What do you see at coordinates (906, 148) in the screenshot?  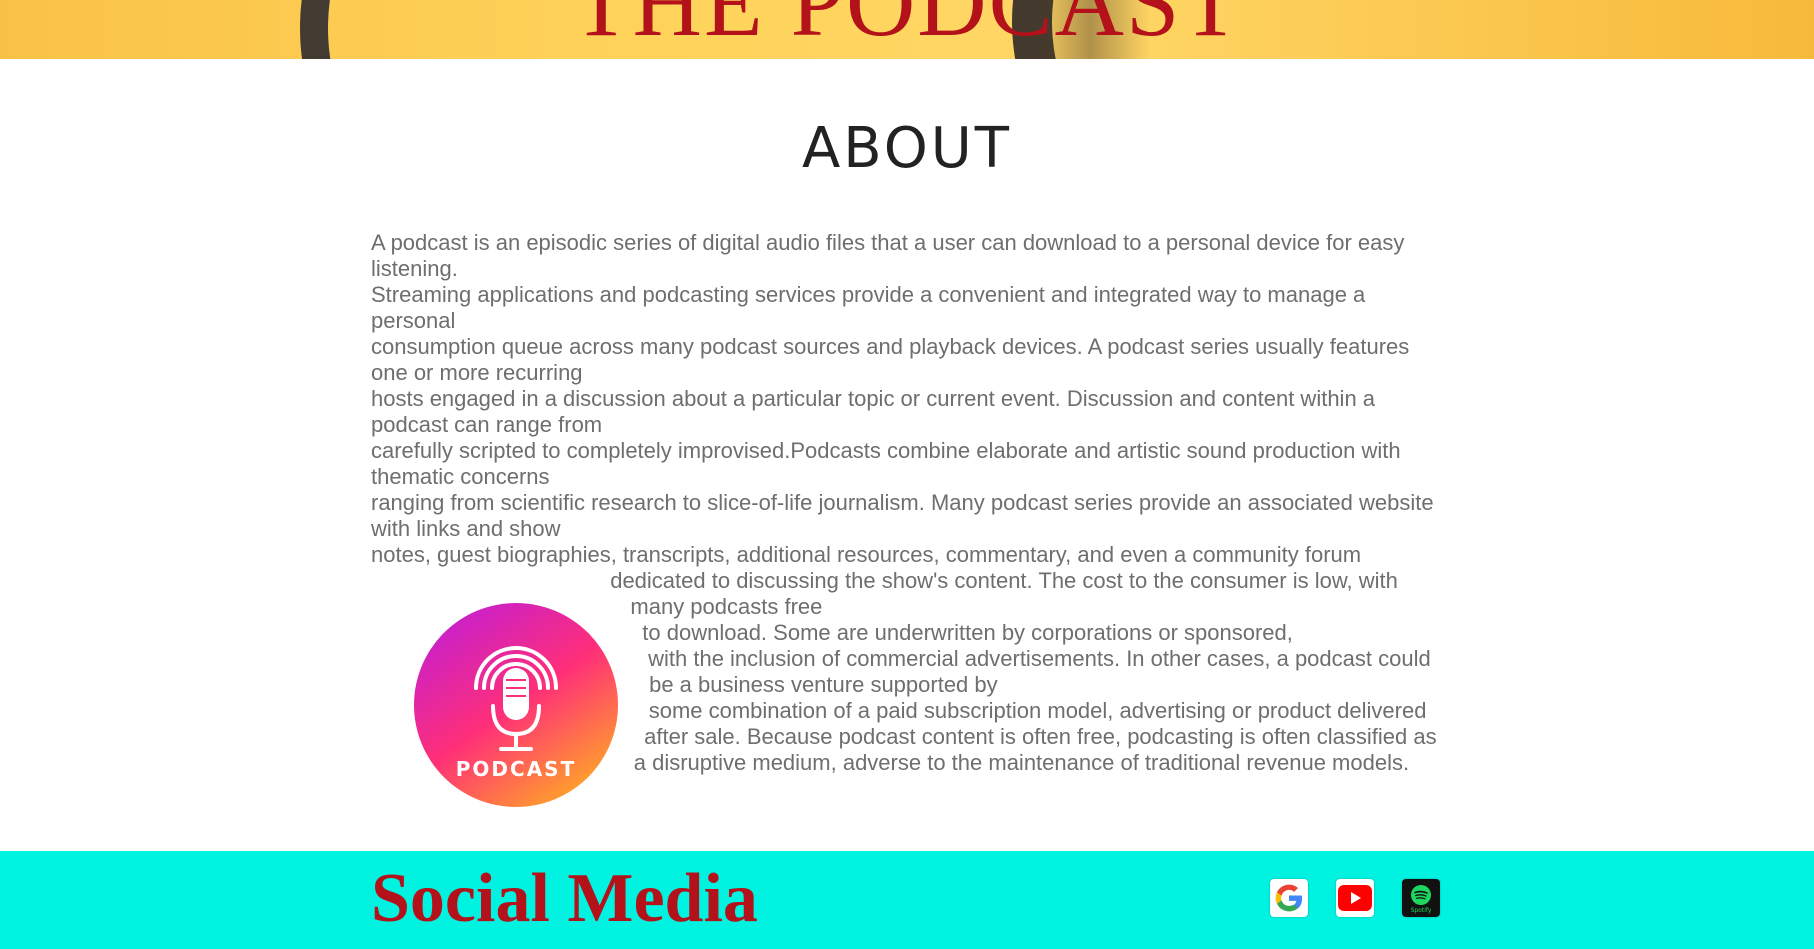 I see `about-heading: ABOUT` at bounding box center [906, 148].